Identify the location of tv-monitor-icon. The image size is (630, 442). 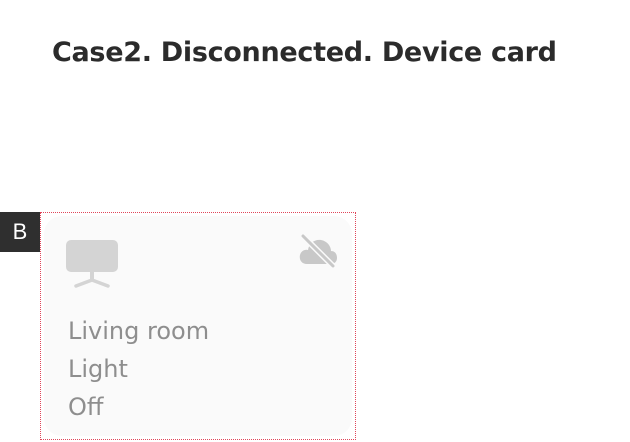
(92, 264).